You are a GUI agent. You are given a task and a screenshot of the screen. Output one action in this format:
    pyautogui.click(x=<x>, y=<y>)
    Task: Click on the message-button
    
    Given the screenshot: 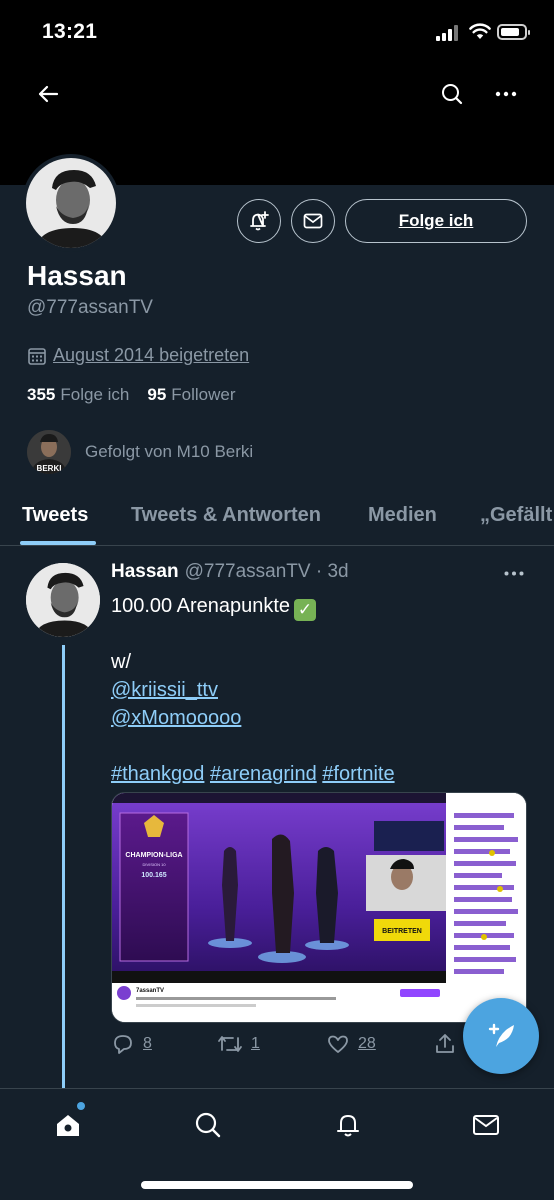 What is the action you would take?
    pyautogui.click(x=313, y=221)
    